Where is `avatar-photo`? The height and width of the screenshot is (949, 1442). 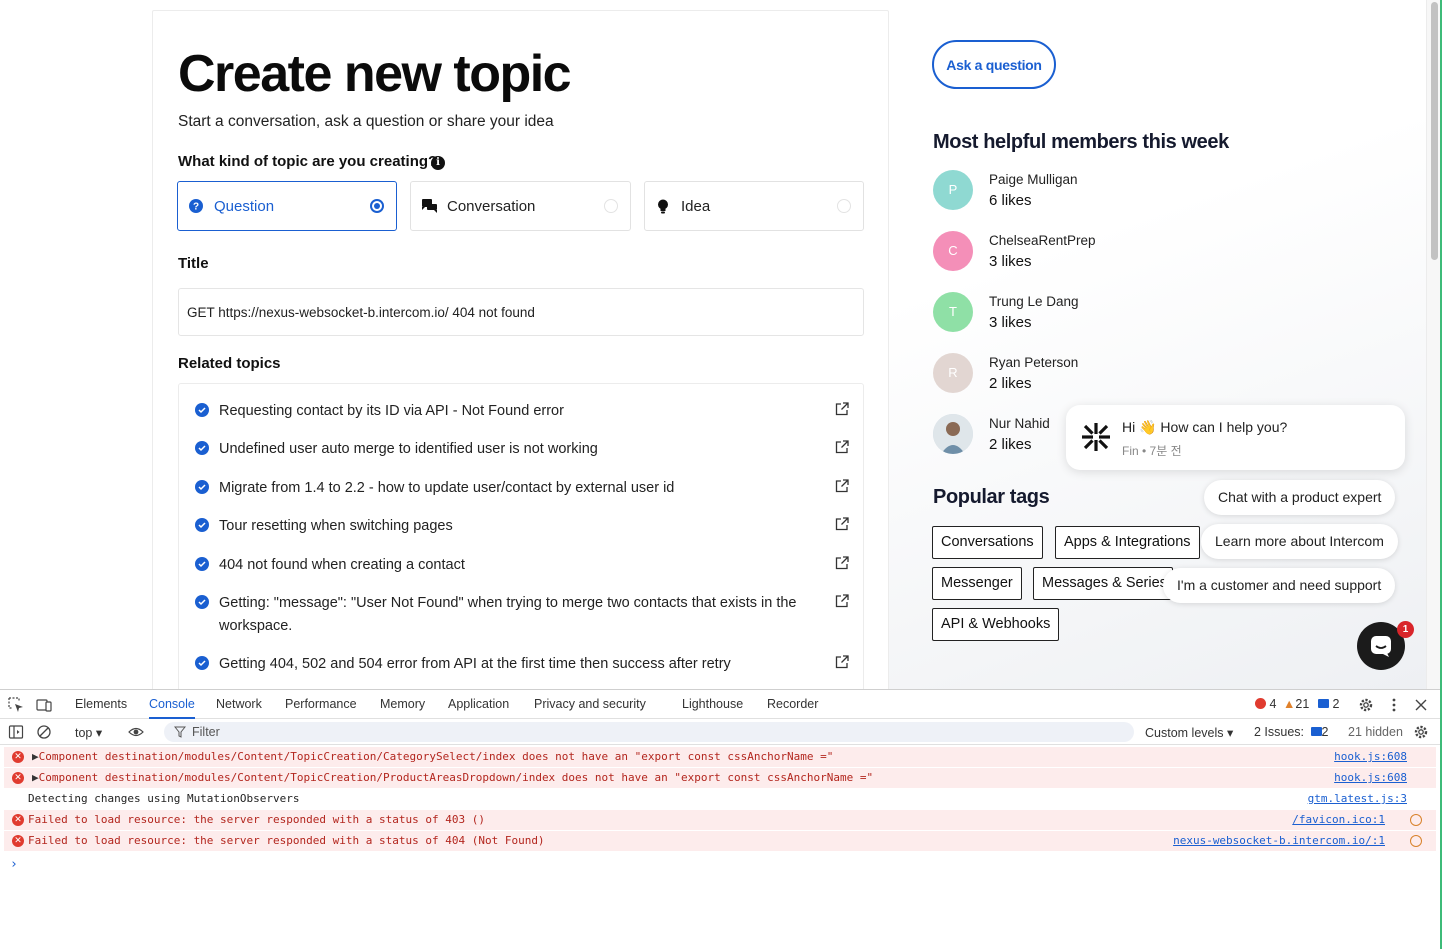
avatar-photo is located at coordinates (953, 434).